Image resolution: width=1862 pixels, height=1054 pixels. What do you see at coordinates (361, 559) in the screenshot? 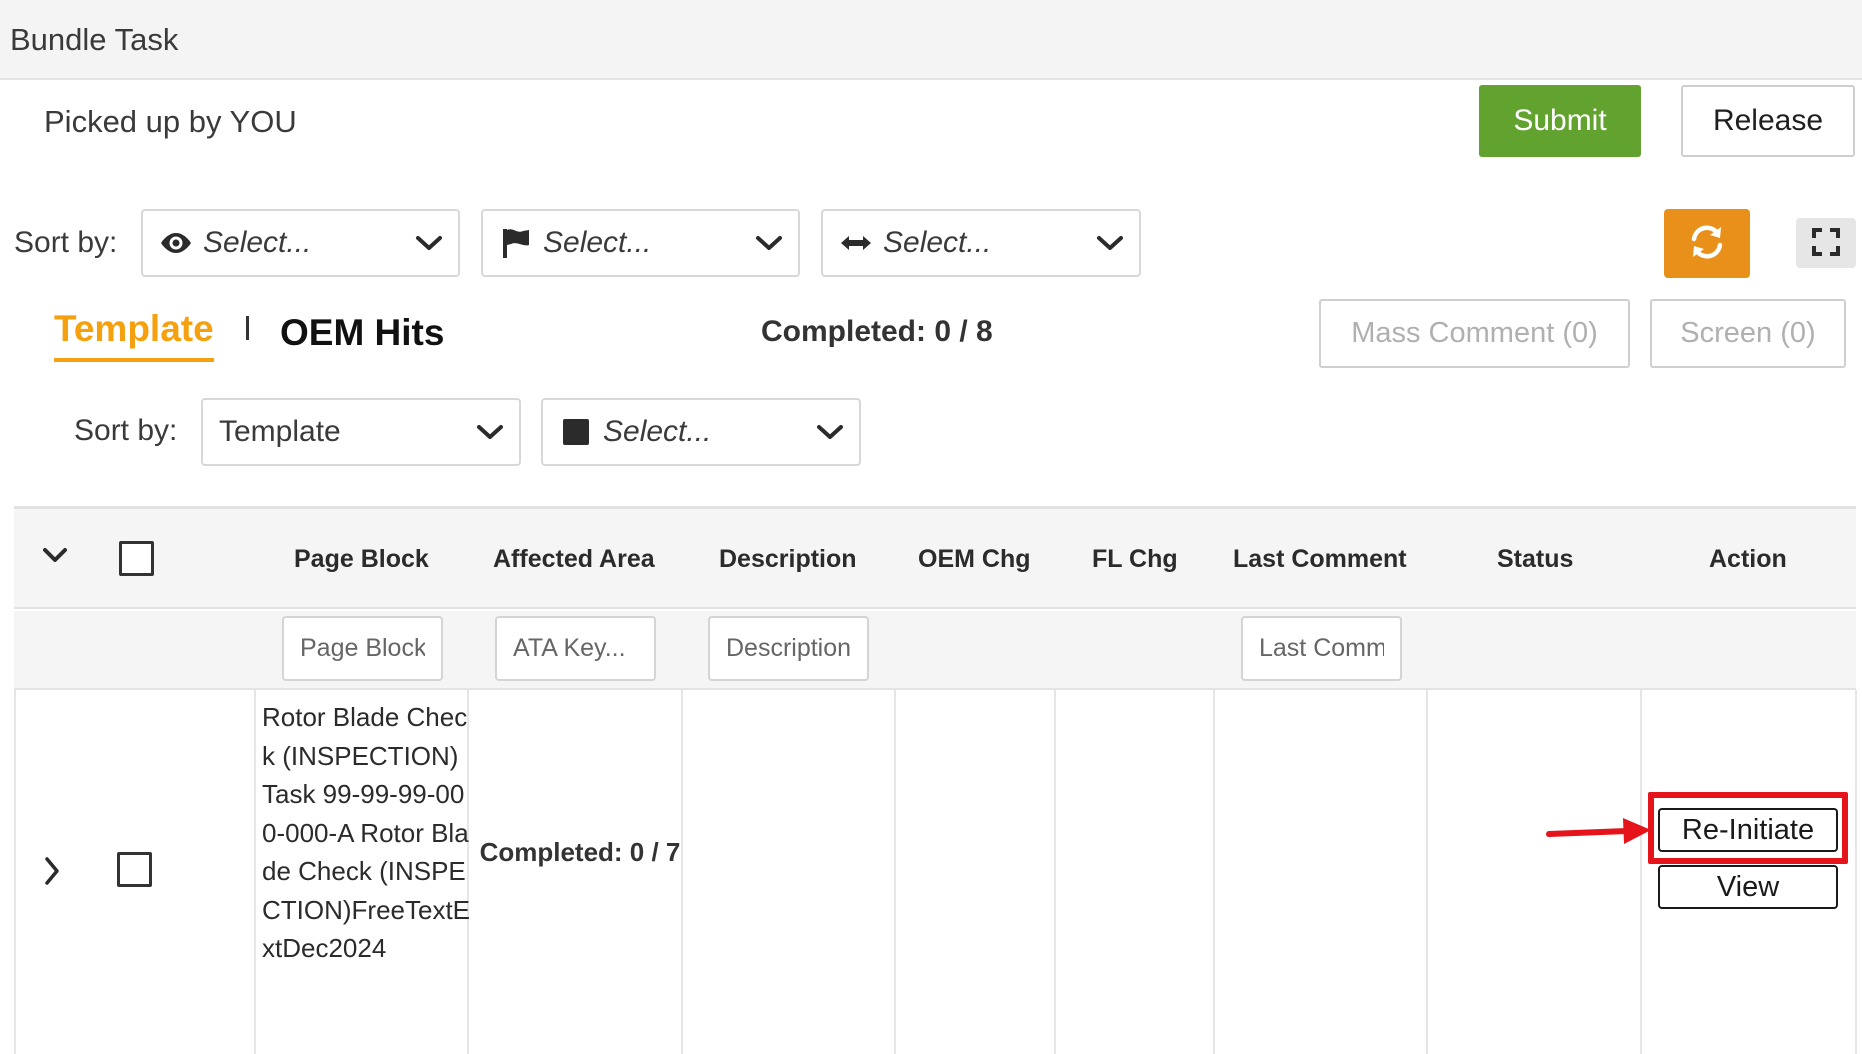
I see `column-header-page-block: Page Block` at bounding box center [361, 559].